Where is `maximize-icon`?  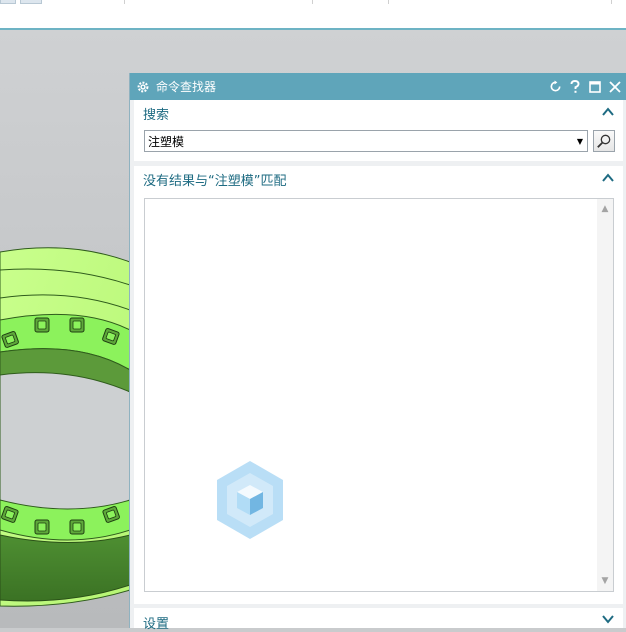 maximize-icon is located at coordinates (595, 86).